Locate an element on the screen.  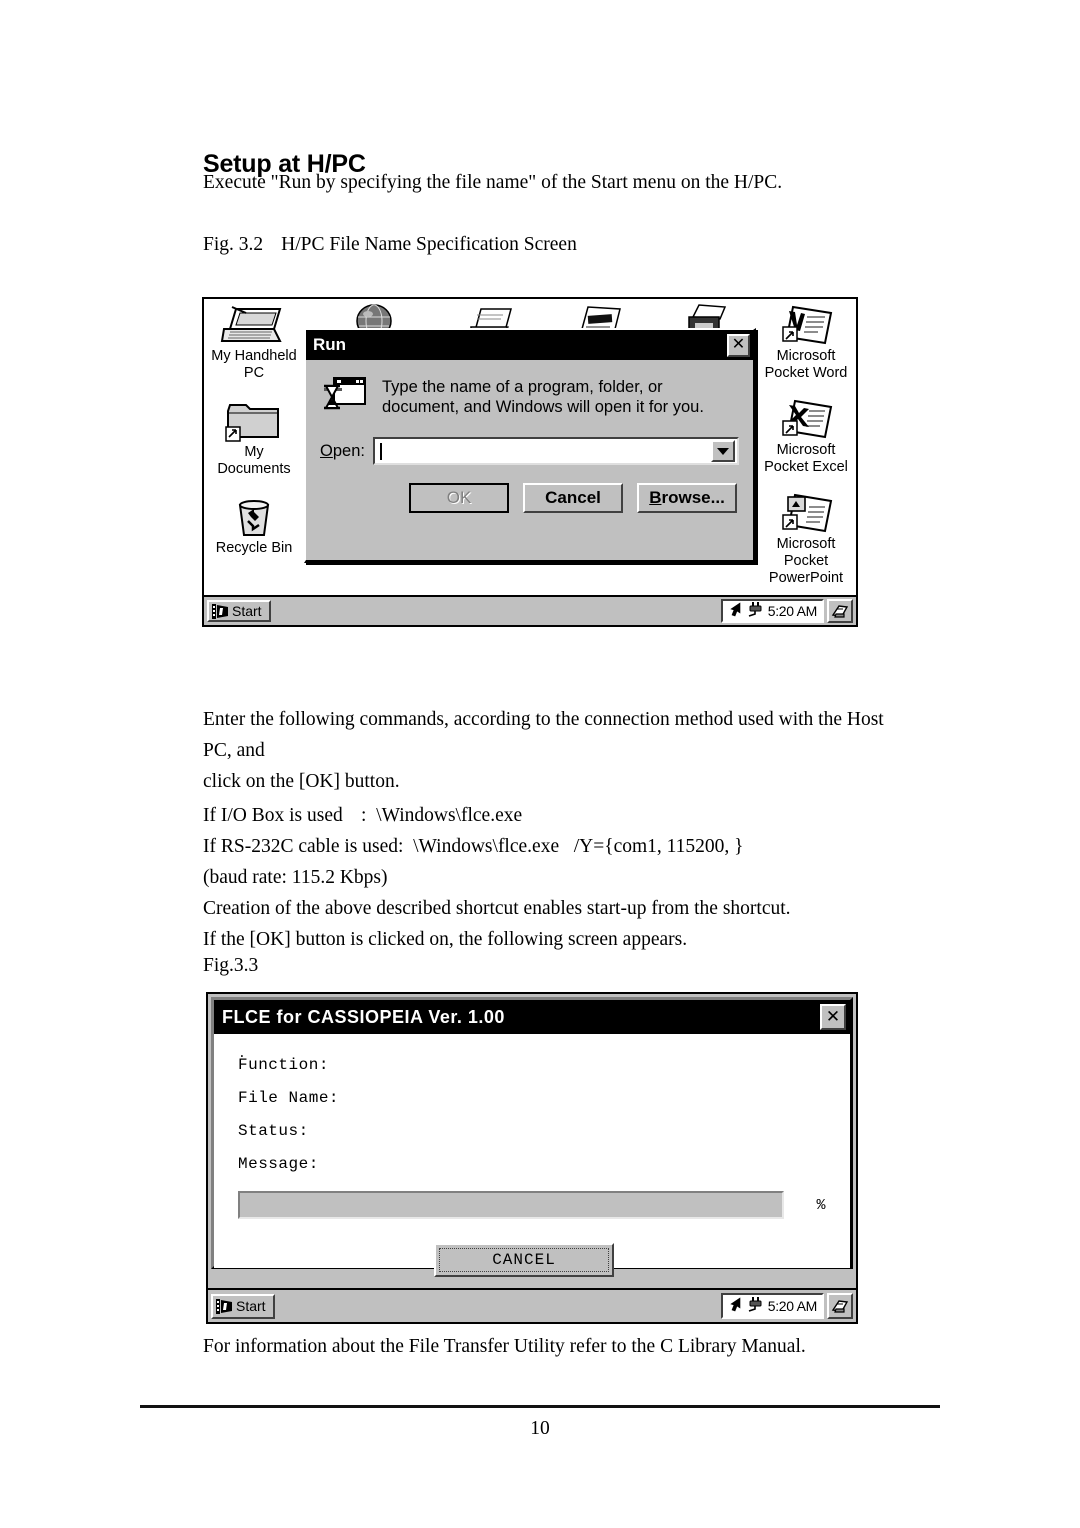
run-program-icon is located at coordinates (344, 398).